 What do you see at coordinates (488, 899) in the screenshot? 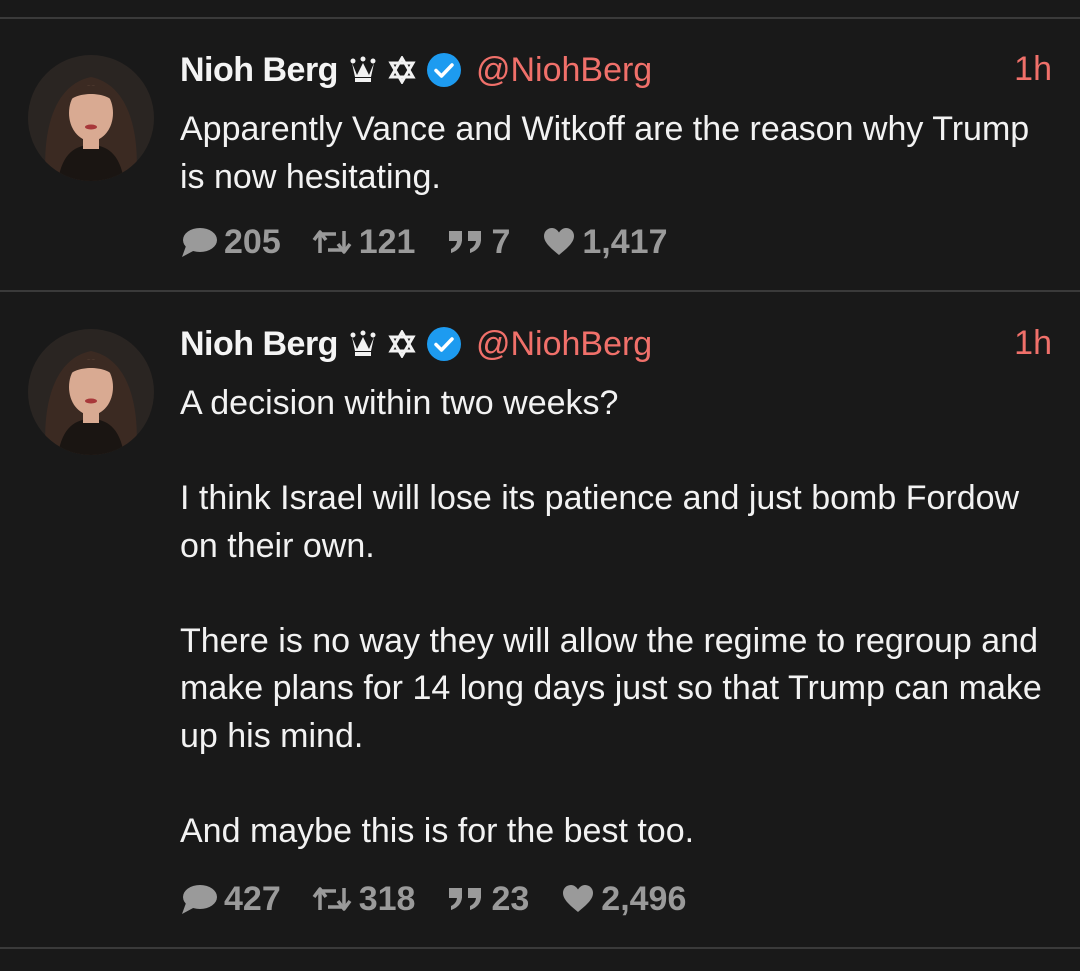
I see `quote-button: 23` at bounding box center [488, 899].